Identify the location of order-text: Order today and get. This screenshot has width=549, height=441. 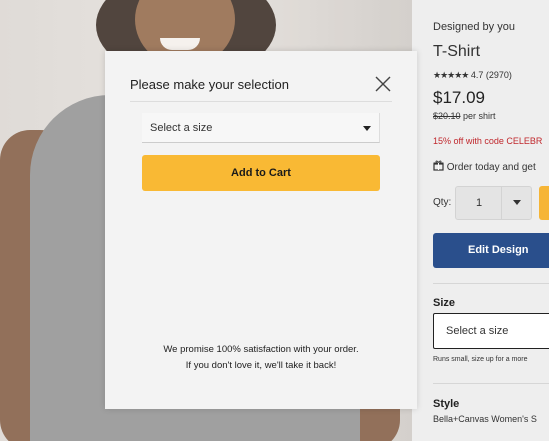
(491, 167).